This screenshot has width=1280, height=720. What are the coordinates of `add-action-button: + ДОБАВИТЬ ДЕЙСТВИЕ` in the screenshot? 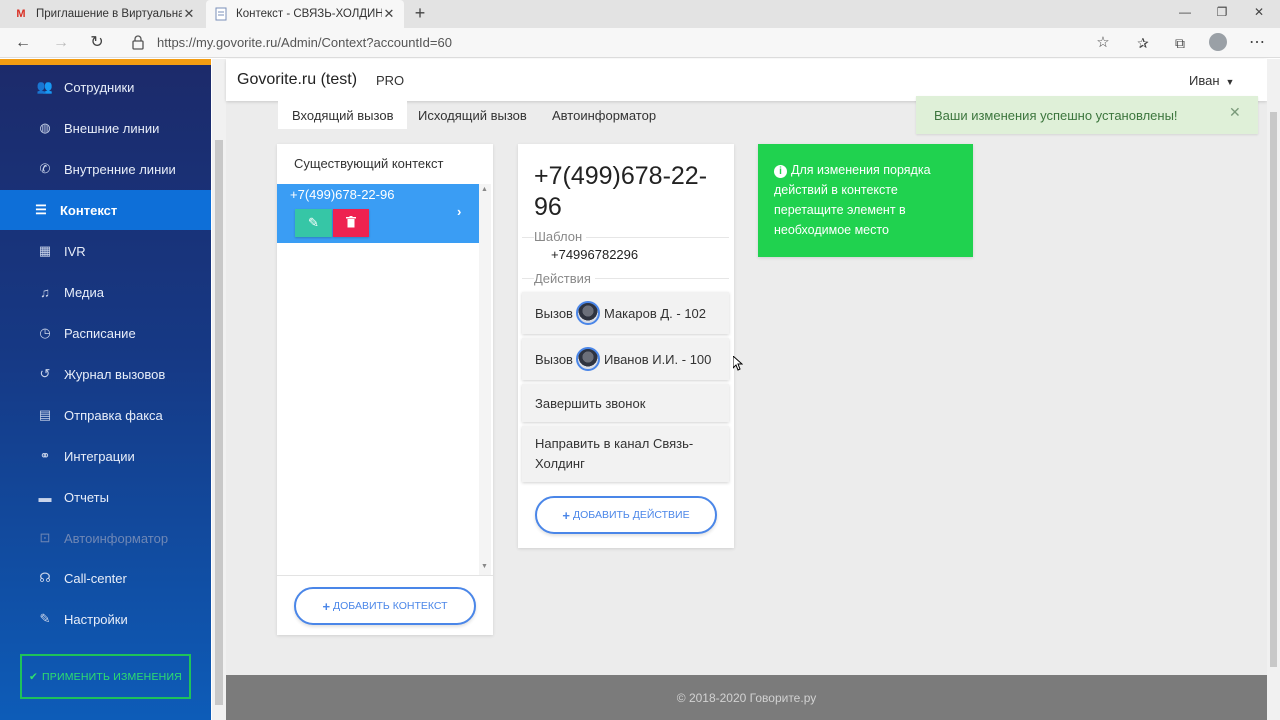 It's located at (626, 515).